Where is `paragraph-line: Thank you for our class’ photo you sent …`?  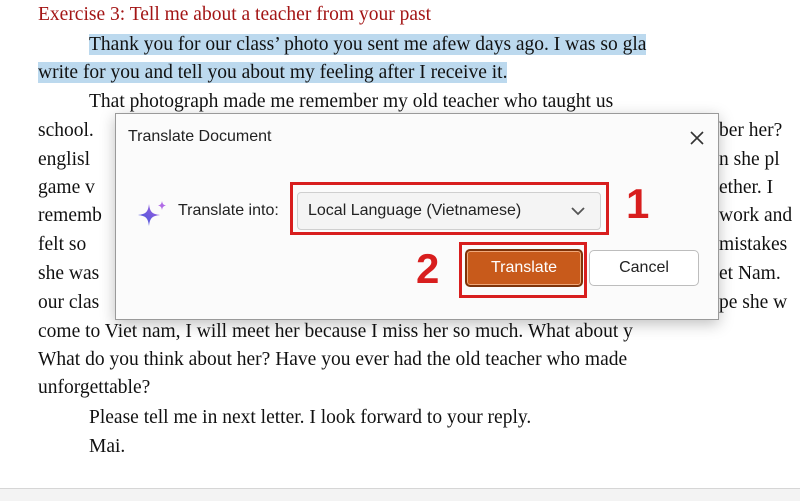 paragraph-line: Thank you for our class’ photo you sent … is located at coordinates (368, 45).